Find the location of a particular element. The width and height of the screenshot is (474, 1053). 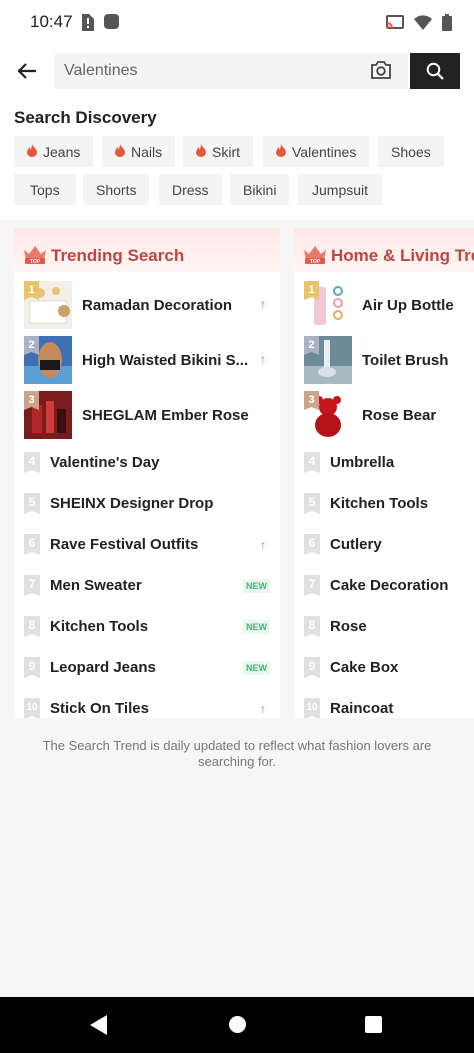

trend-item-10: 10 Stick On Tiles ↑ is located at coordinates (152, 704).